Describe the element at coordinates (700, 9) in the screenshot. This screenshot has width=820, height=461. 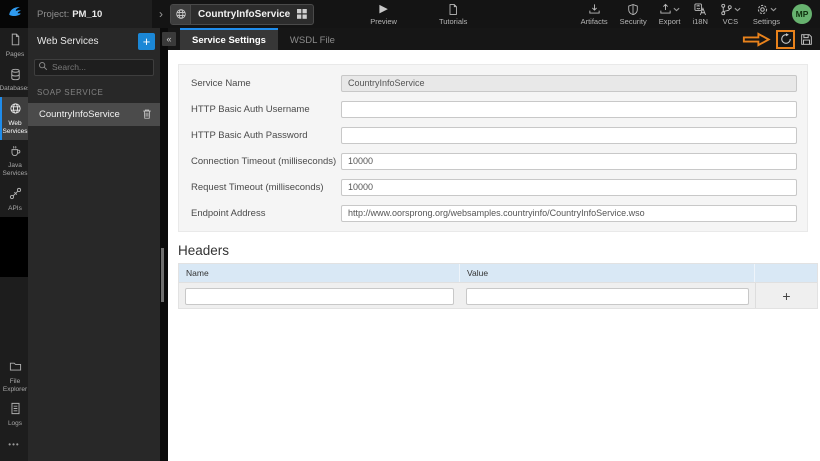
I see `i18n-translate-icon` at that location.